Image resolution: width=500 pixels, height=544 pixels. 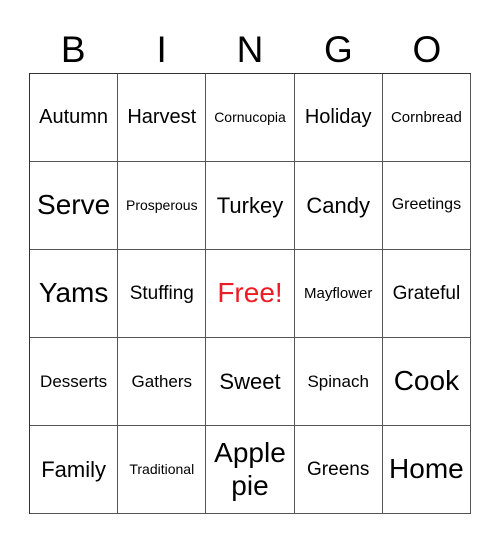 What do you see at coordinates (426, 470) in the screenshot?
I see `bingo-cell: Home` at bounding box center [426, 470].